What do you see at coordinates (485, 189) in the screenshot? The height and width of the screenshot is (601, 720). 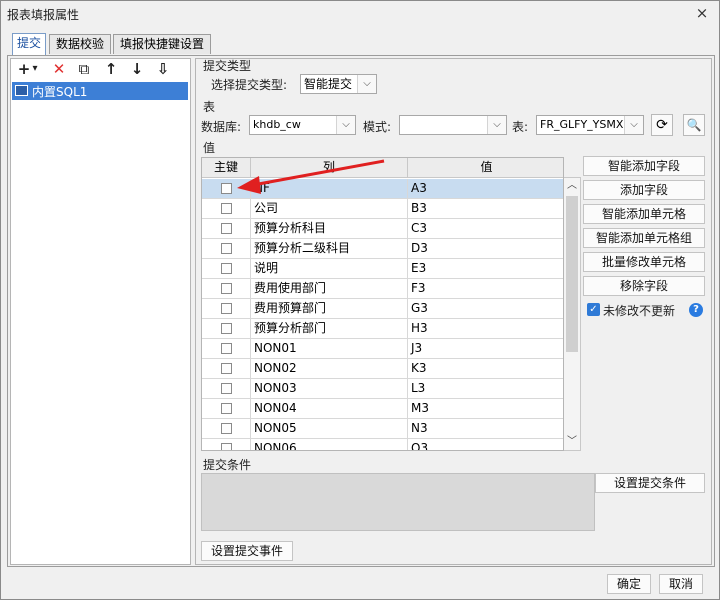 I see `value-cell: A3` at bounding box center [485, 189].